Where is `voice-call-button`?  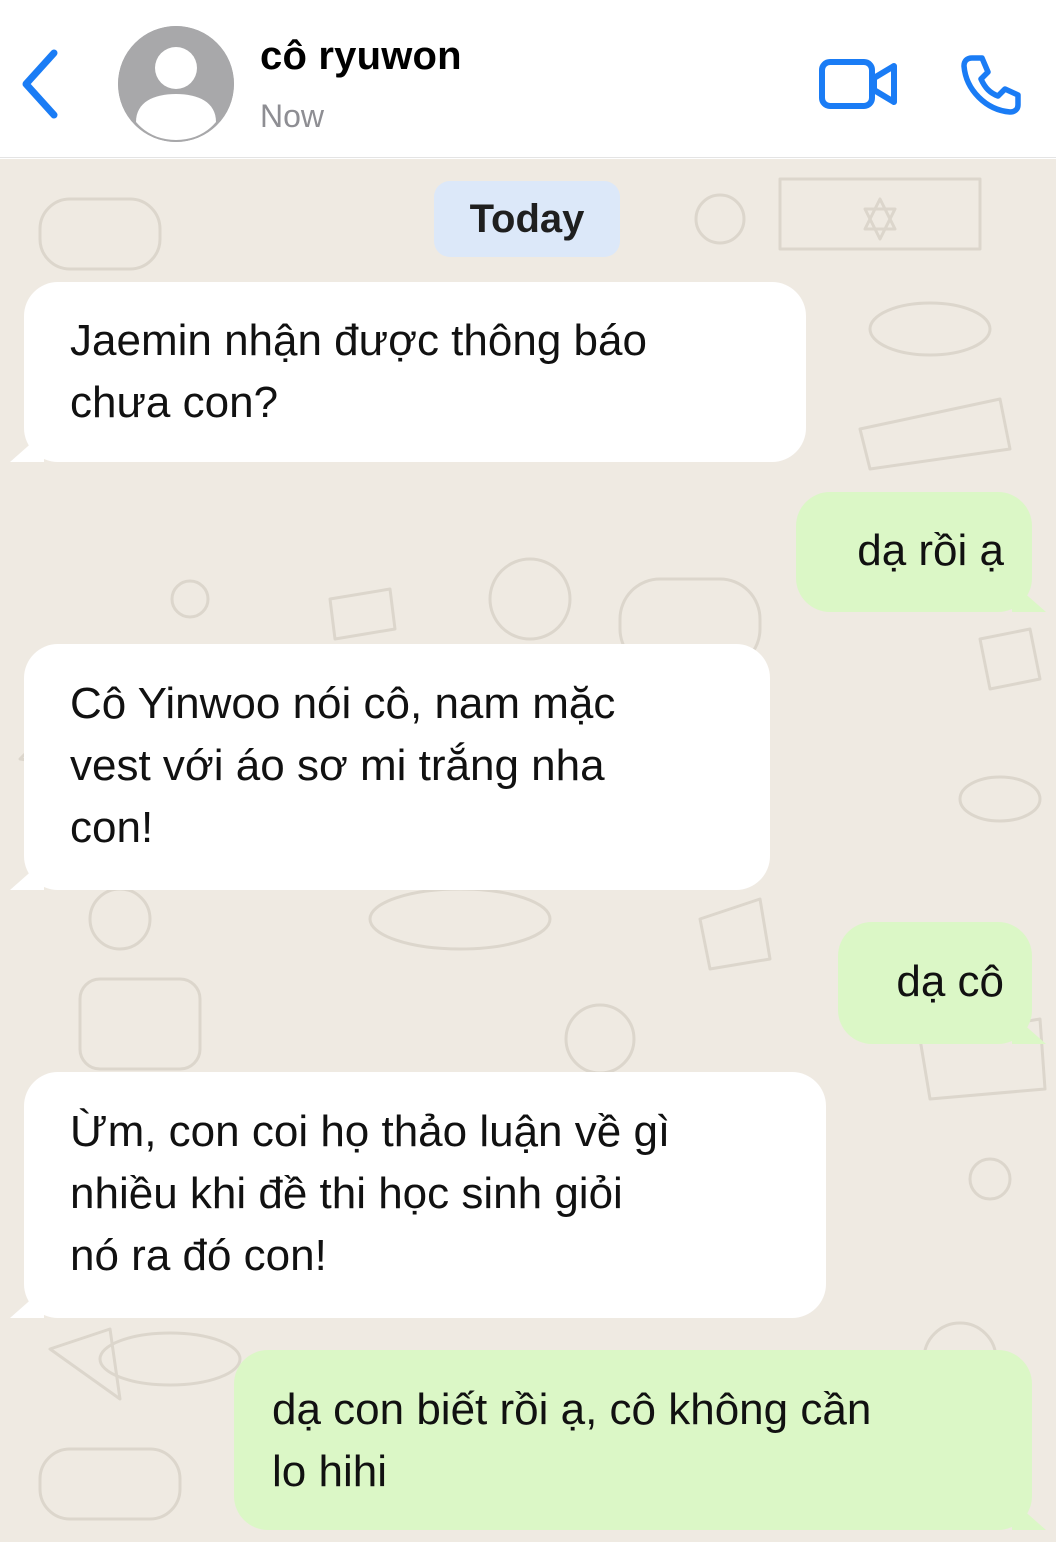 voice-call-button is located at coordinates (991, 85).